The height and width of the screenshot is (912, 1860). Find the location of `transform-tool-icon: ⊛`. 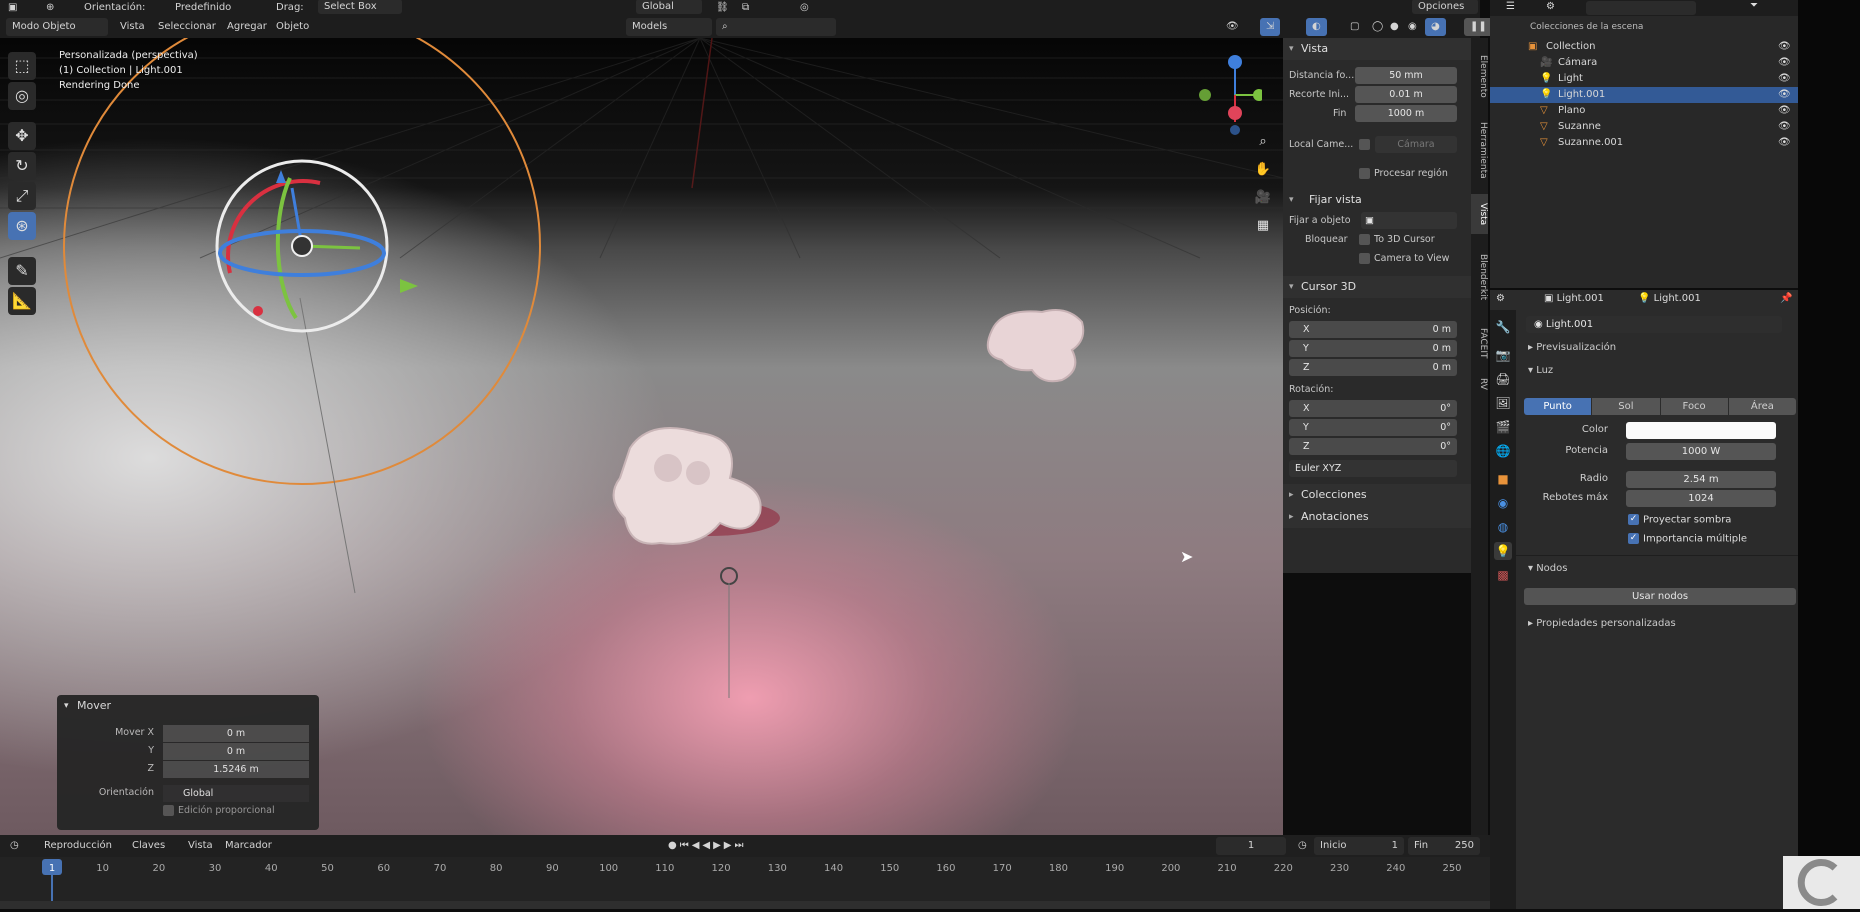

transform-tool-icon: ⊛ is located at coordinates (22, 226).